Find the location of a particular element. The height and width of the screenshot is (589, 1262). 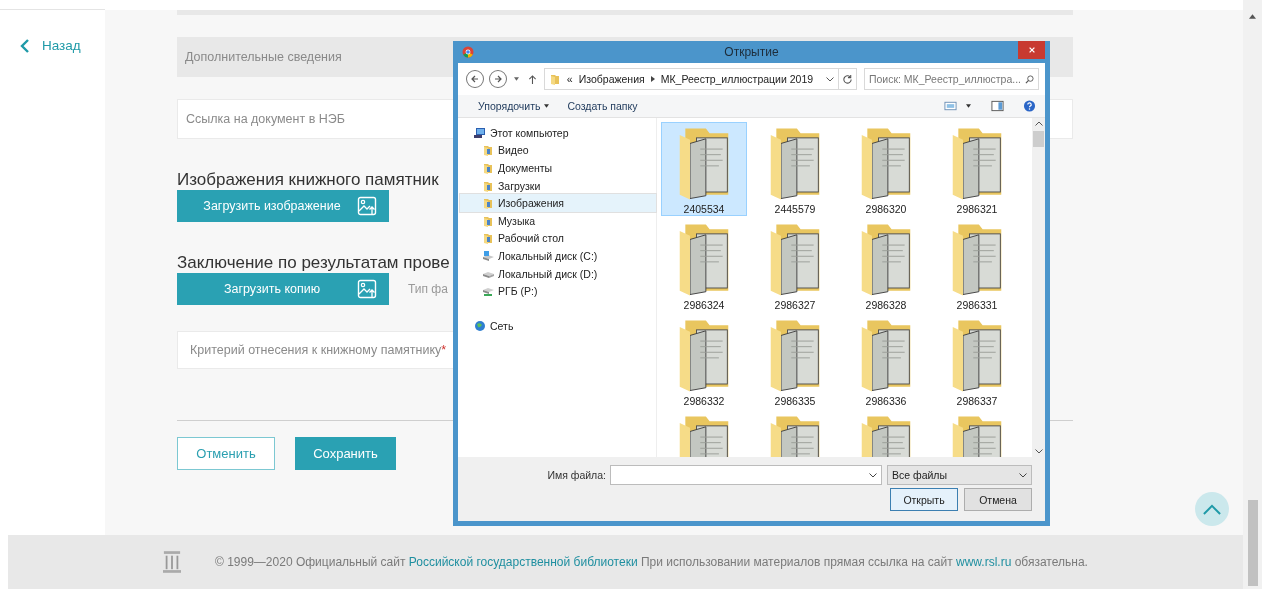

organize-menu: Упорядочить is located at coordinates (514, 106).